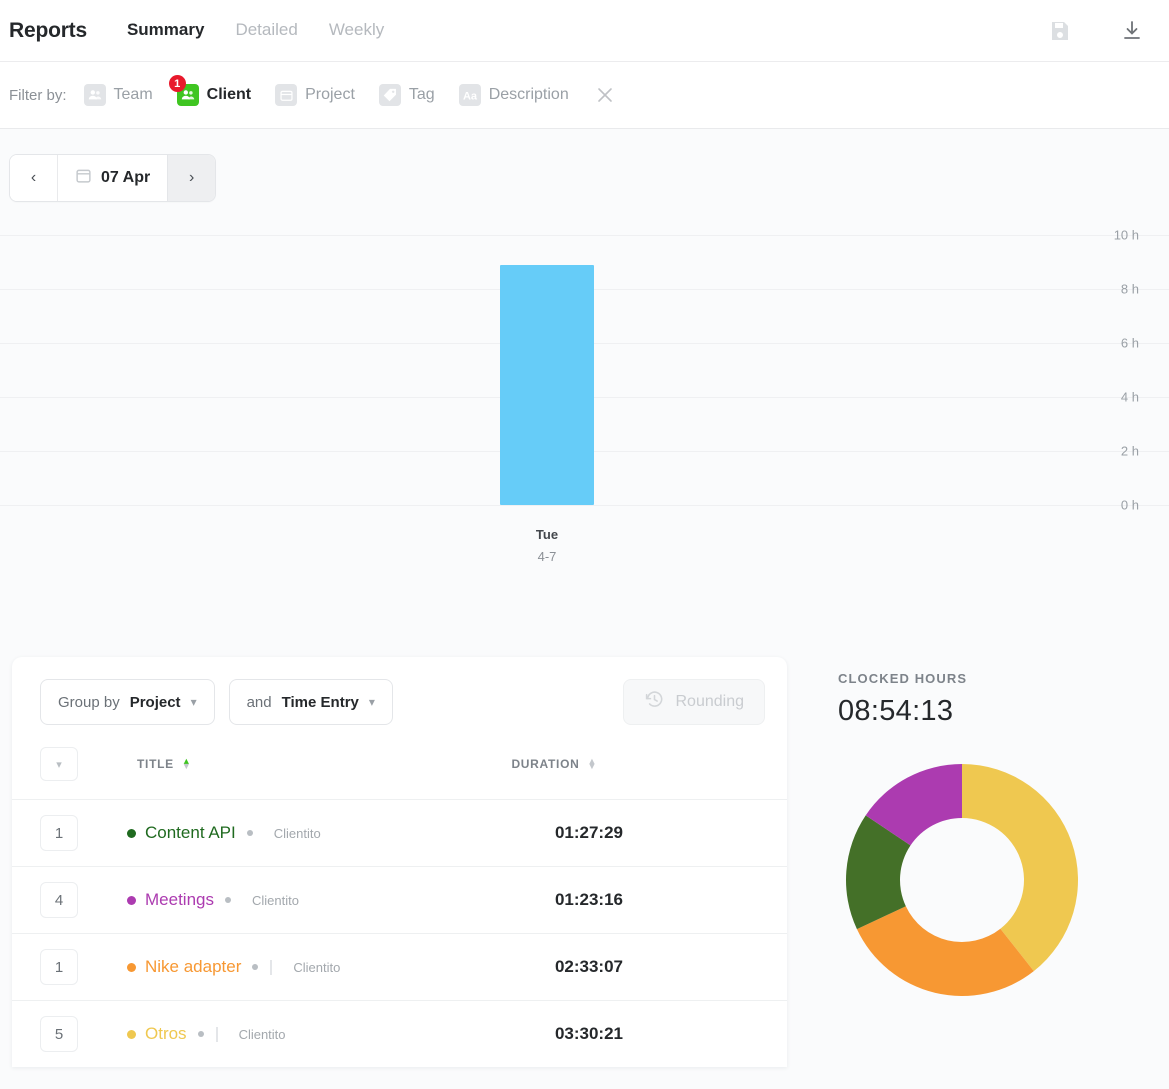 The image size is (1169, 1089). What do you see at coordinates (584, 31) in the screenshot?
I see `app-header: Reports Summary Detailed Weekly` at bounding box center [584, 31].